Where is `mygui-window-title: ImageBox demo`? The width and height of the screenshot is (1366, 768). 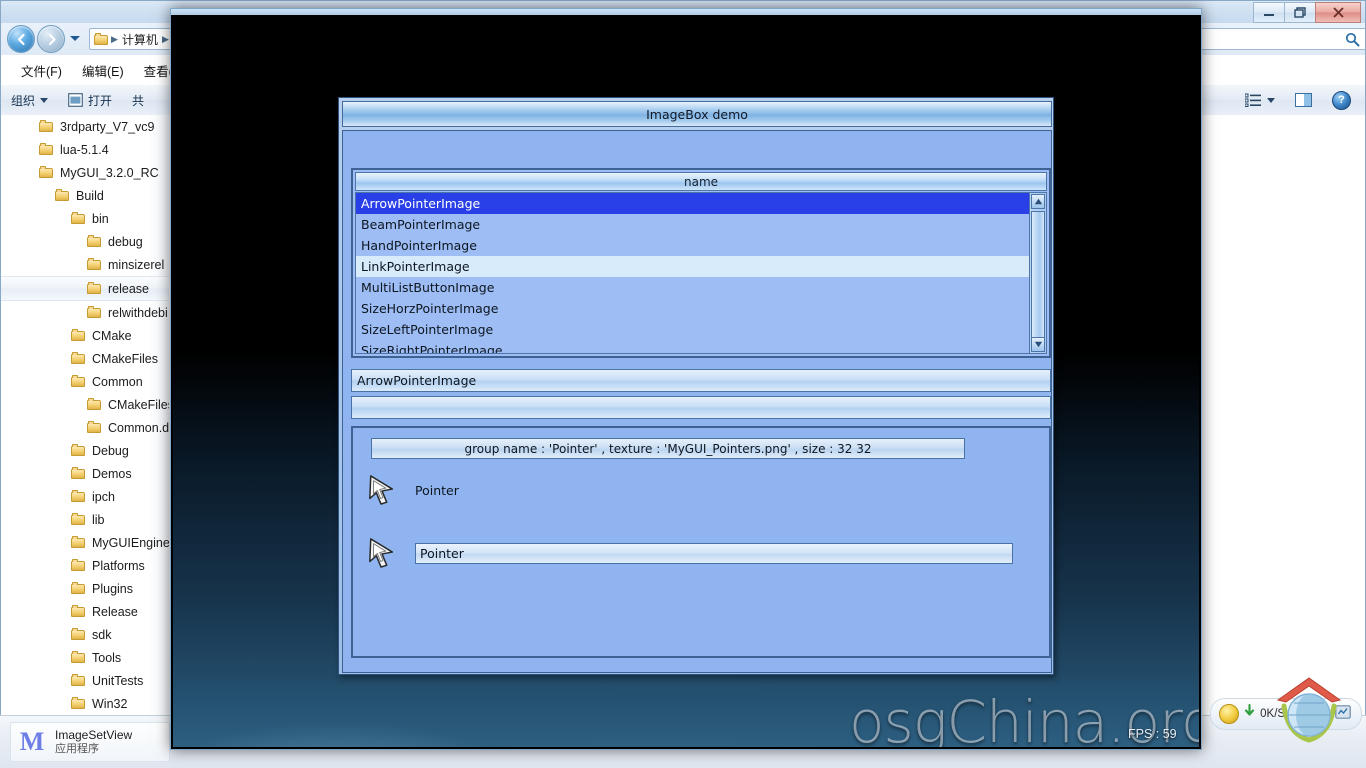
mygui-window-title: ImageBox demo is located at coordinates (697, 114).